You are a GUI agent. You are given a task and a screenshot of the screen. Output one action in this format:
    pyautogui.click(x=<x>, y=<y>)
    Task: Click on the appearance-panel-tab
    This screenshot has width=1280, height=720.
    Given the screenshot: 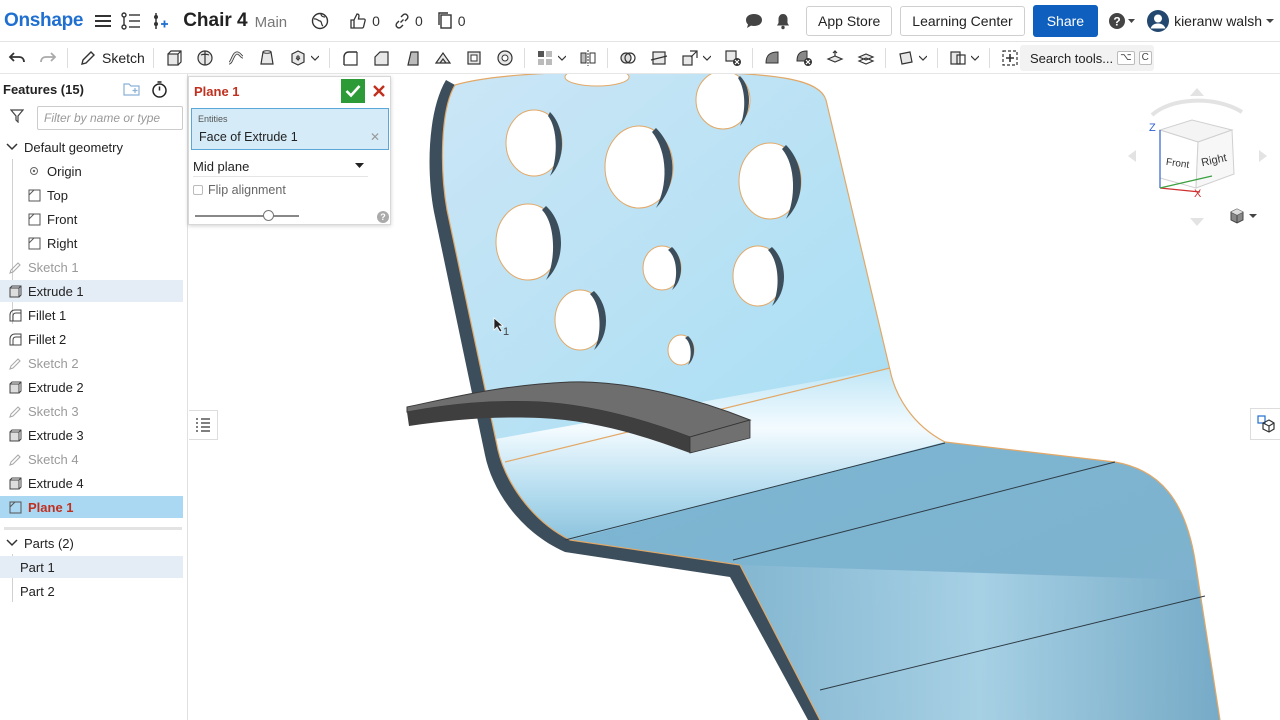 What is the action you would take?
    pyautogui.click(x=1265, y=424)
    